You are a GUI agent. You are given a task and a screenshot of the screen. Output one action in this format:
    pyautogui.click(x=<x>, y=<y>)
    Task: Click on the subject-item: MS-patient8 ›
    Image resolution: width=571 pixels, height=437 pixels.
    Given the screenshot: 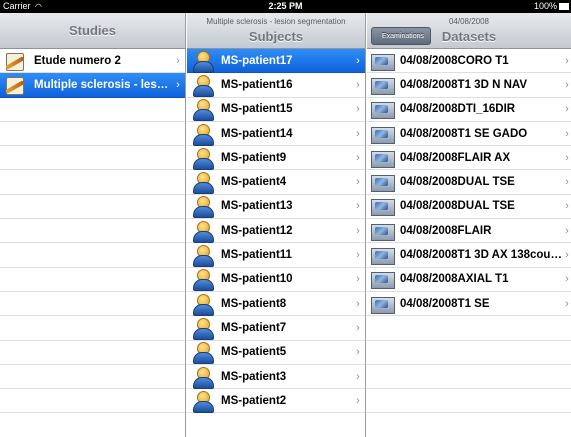 What is the action you would take?
    pyautogui.click(x=276, y=304)
    